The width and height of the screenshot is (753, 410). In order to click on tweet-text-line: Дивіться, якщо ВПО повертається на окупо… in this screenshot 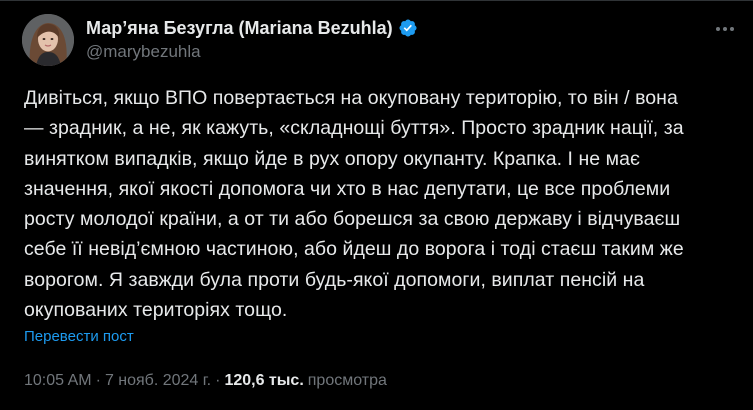, I will do `click(351, 98)`.